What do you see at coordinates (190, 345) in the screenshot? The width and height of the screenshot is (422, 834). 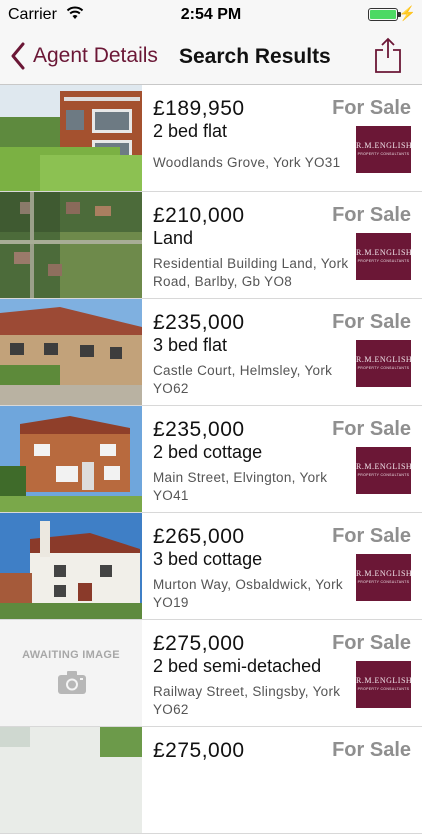 I see `listing-type: 3 bed flat` at bounding box center [190, 345].